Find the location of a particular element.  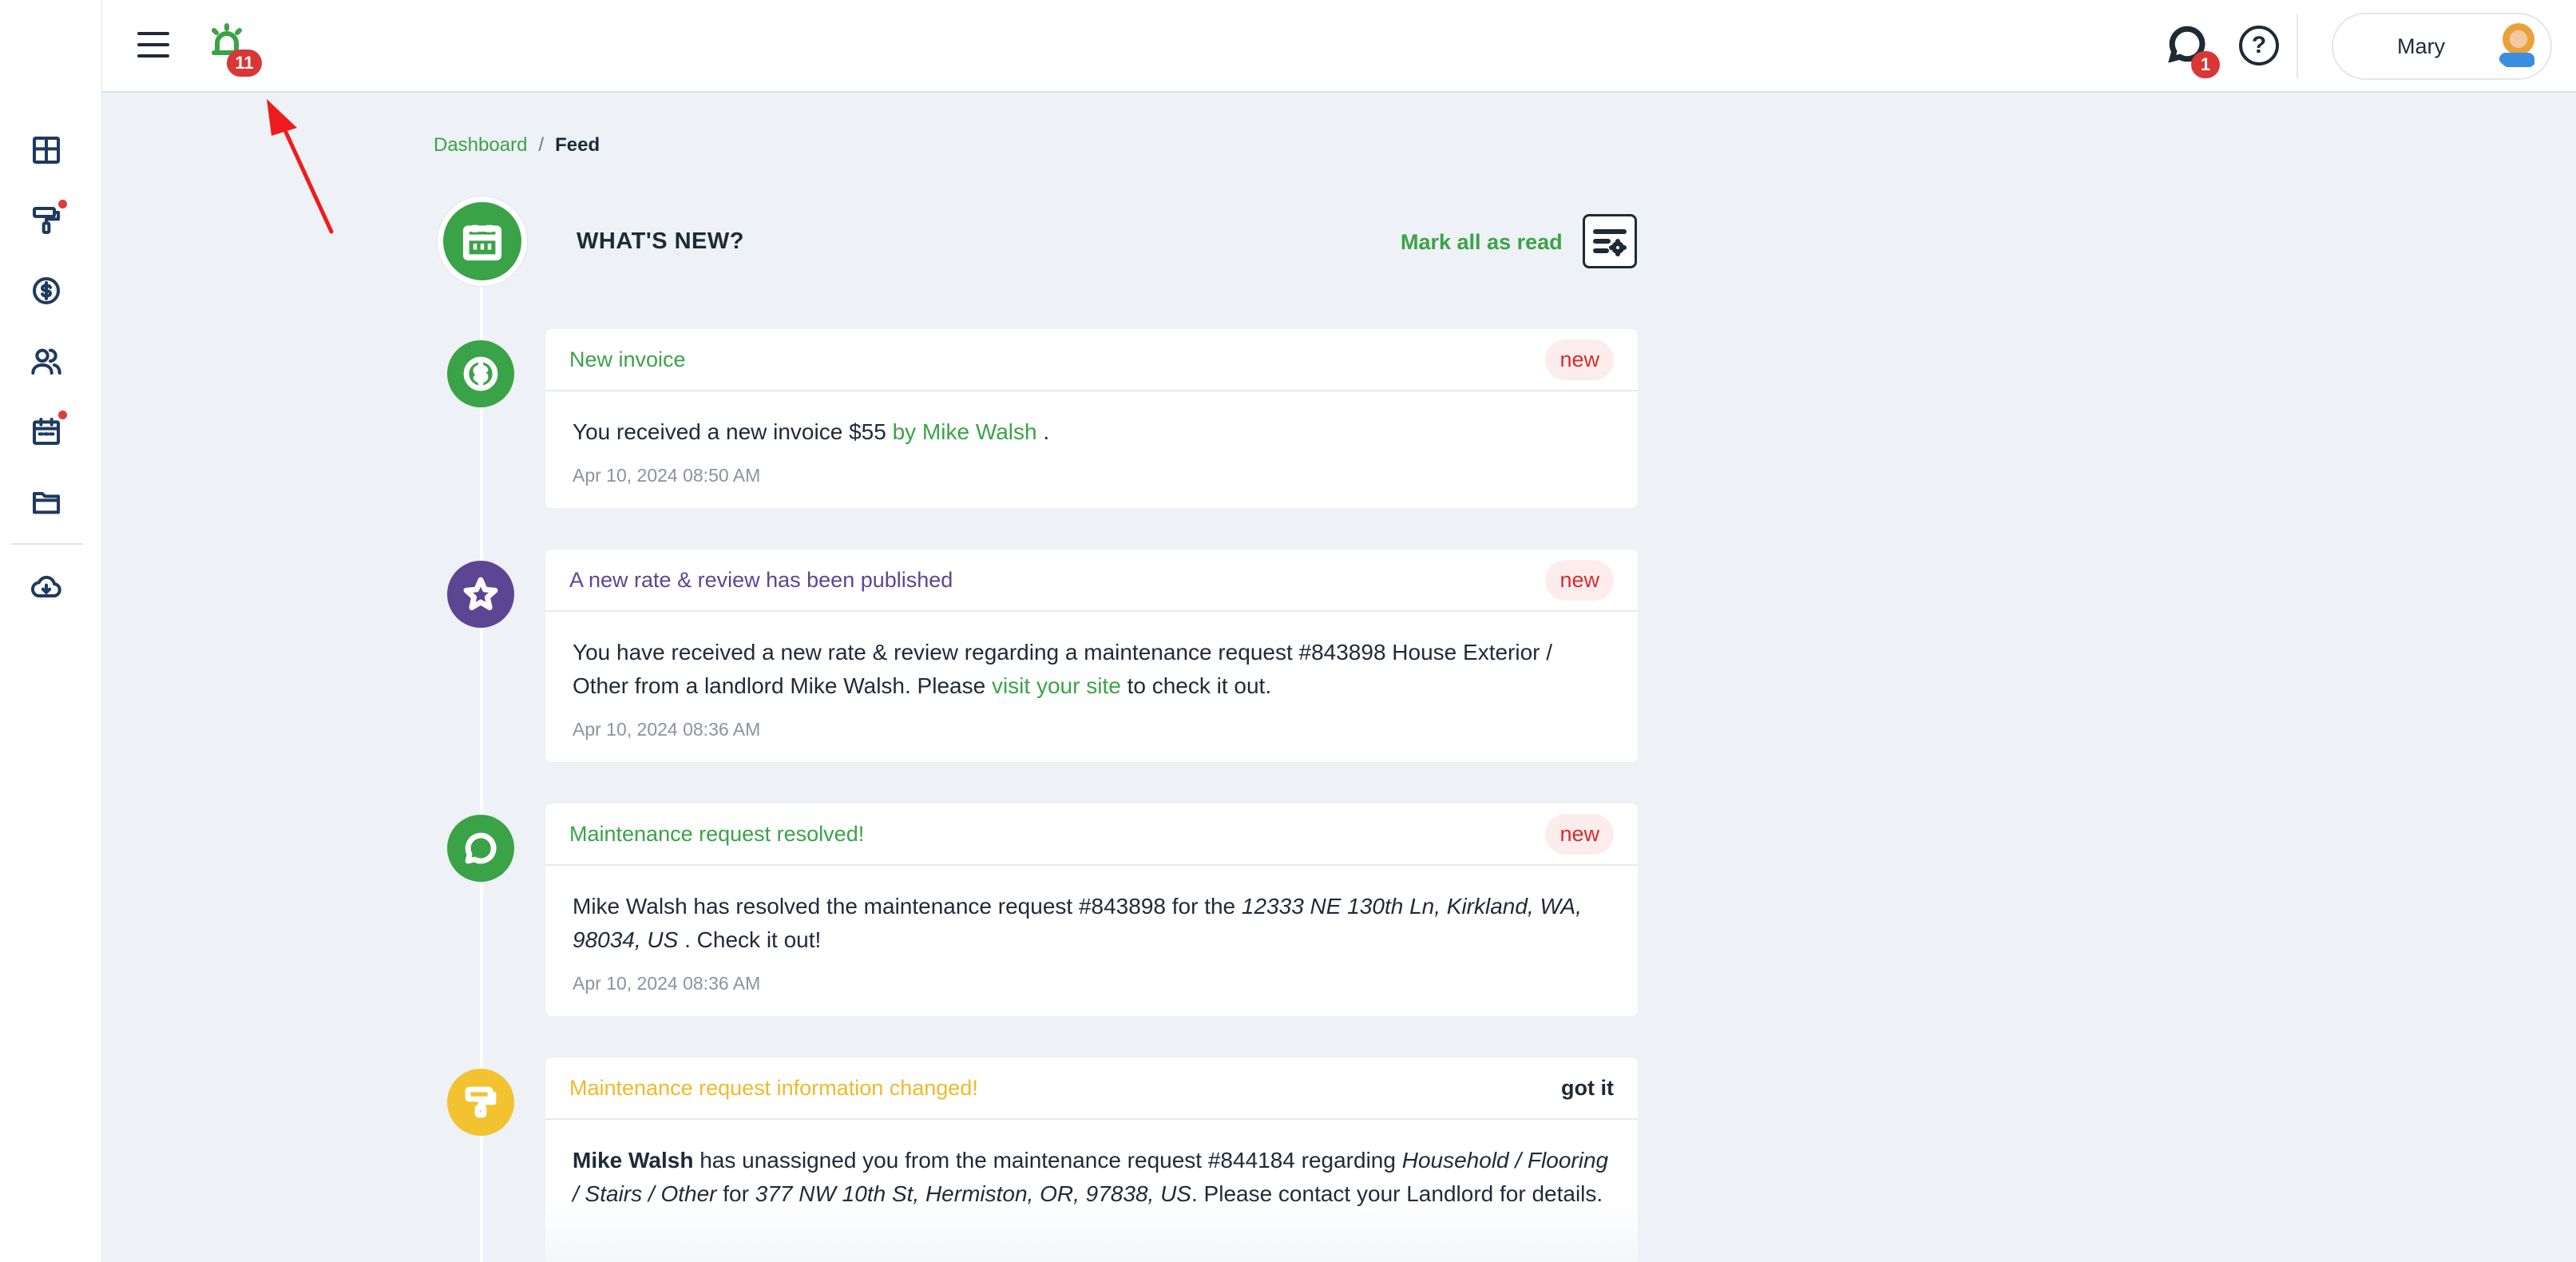

message-text: You received a new invoice $55 is located at coordinates (729, 431).